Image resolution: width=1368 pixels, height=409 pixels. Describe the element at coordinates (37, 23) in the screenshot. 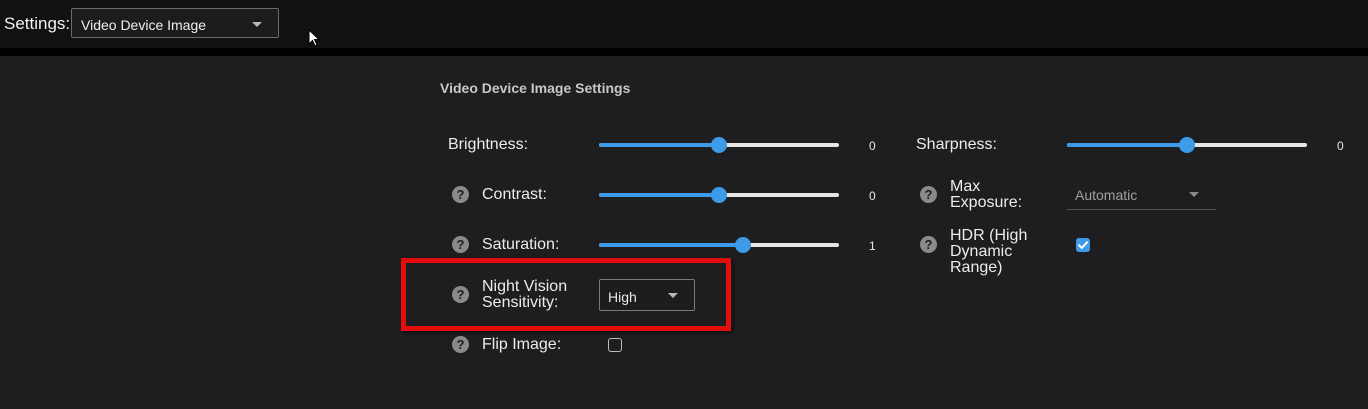

I see `settings-label: Settings:` at that location.